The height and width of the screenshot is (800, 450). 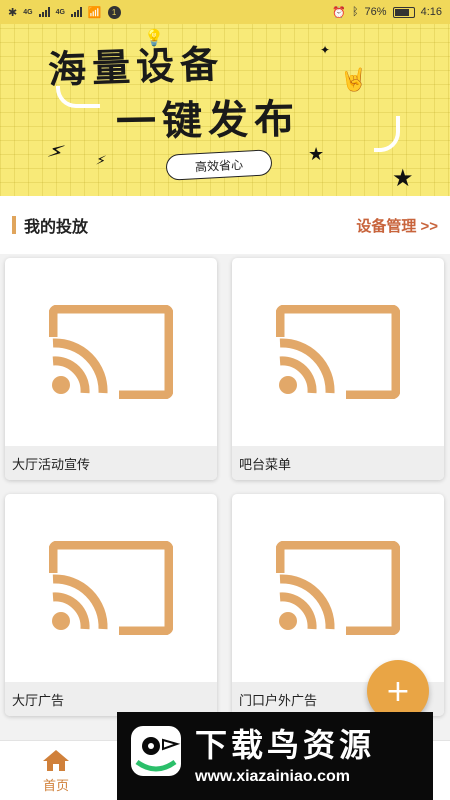 I want to click on bluetooth-icon: ᛒ, so click(x=355, y=12).